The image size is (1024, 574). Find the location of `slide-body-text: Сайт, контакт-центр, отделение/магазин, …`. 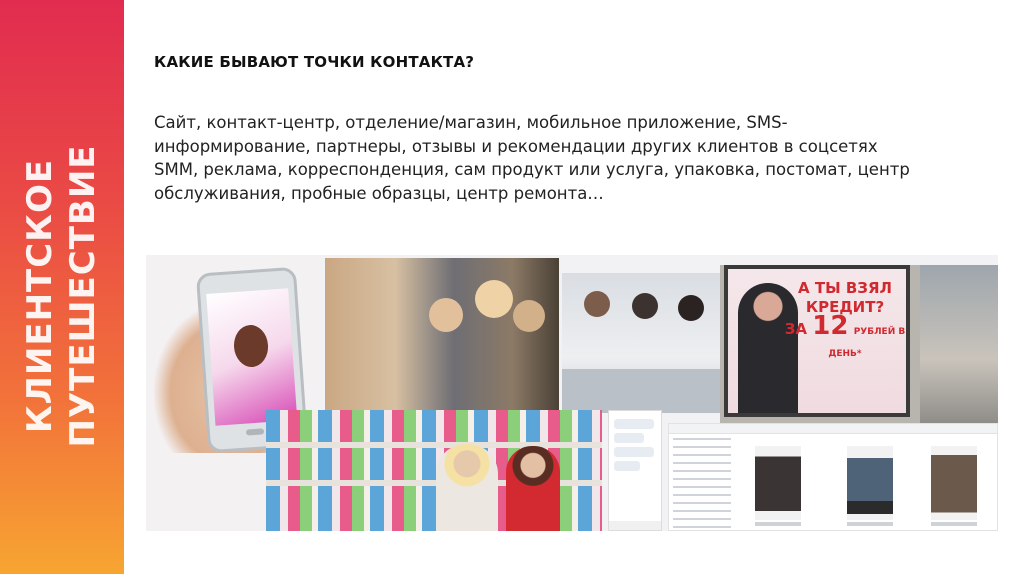

slide-body-text: Сайт, контакт-центр, отделение/магазин, … is located at coordinates (574, 158).